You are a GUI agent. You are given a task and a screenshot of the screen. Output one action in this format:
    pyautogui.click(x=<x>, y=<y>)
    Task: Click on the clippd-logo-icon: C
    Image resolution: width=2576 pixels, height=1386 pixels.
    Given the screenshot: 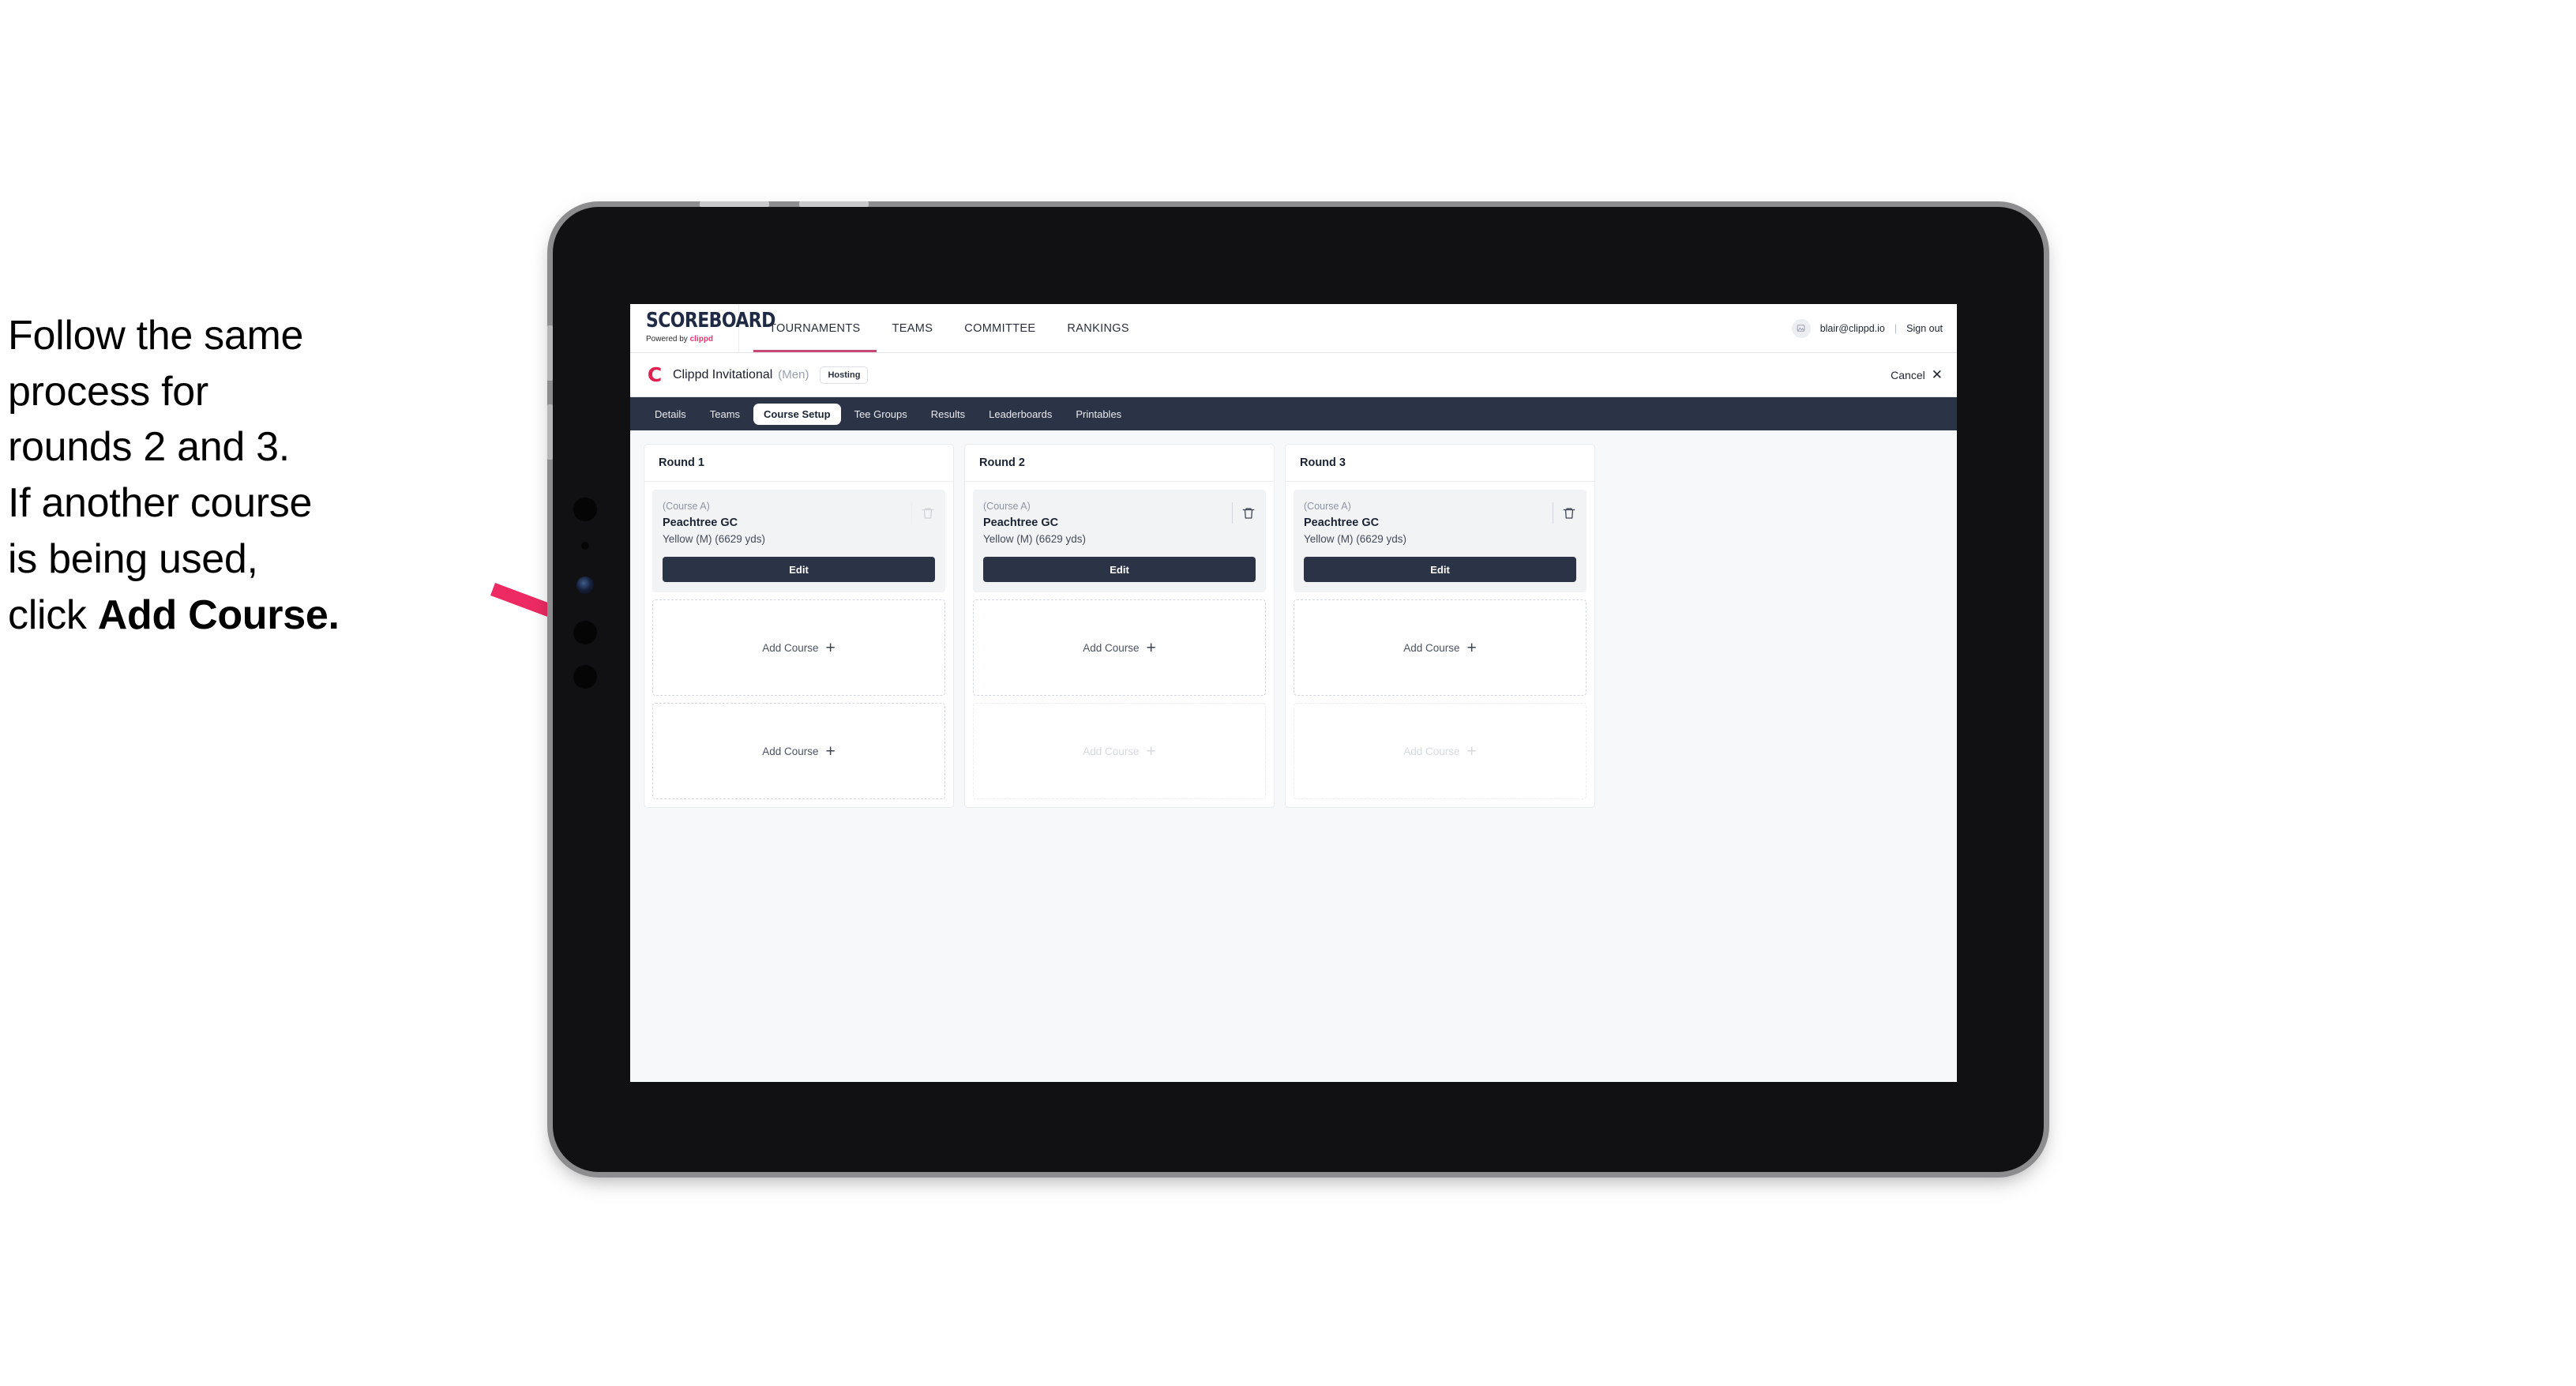 What is the action you would take?
    pyautogui.click(x=655, y=374)
    